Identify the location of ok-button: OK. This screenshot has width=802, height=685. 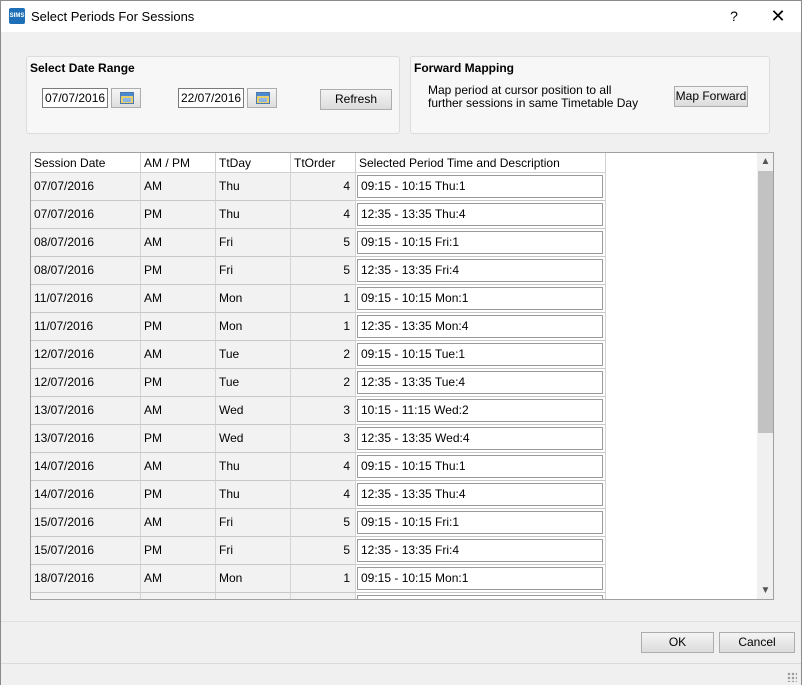
(677, 642).